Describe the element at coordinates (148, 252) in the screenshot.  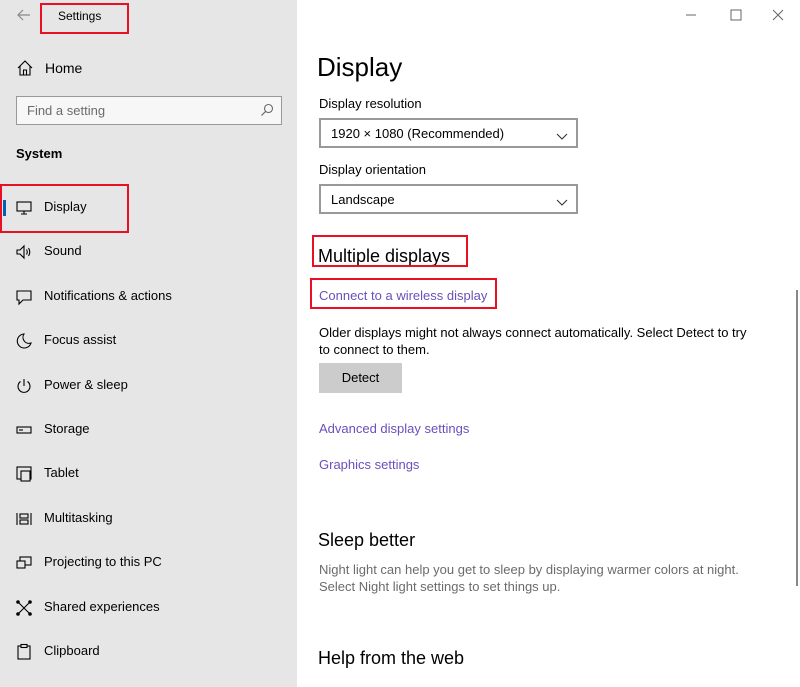
I see `sidebar-item-sound: Sound` at that location.